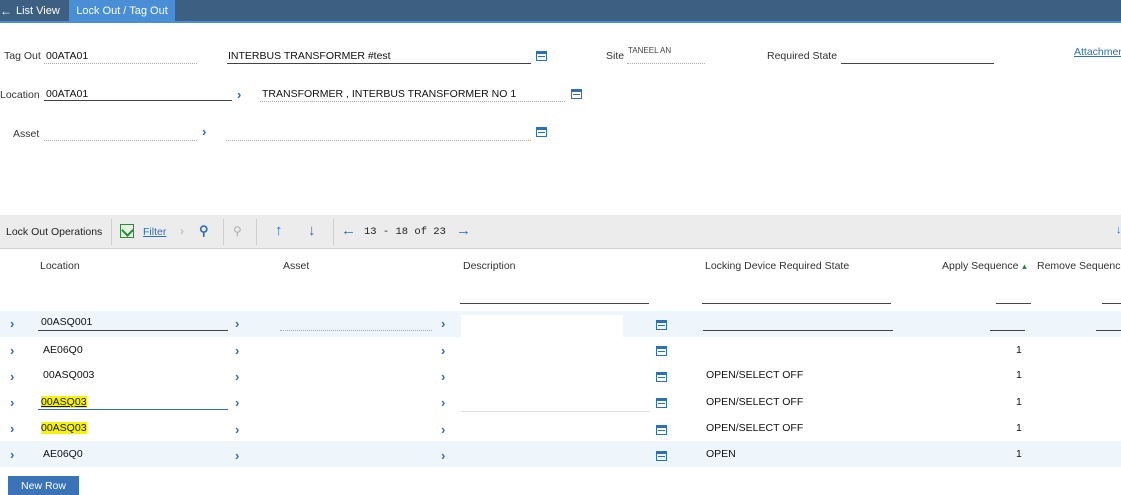  Describe the element at coordinates (576, 94) in the screenshot. I see `location-long-description-icon` at that location.